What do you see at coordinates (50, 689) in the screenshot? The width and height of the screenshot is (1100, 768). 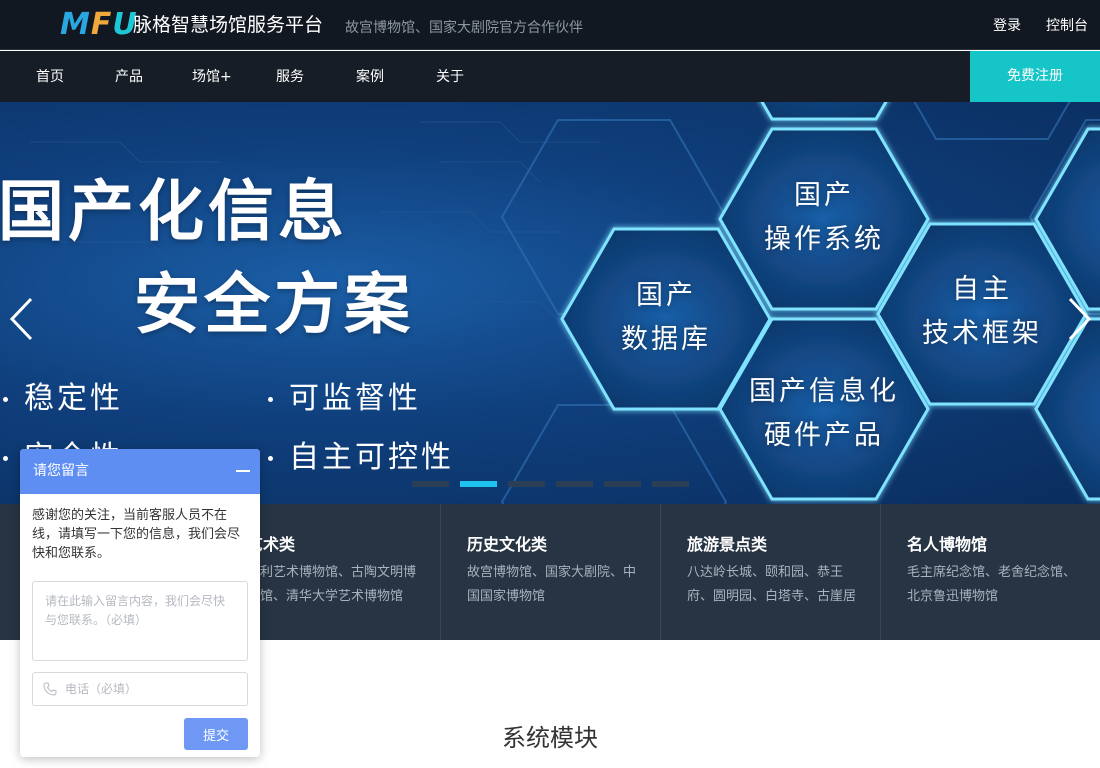 I see `phone-icon` at bounding box center [50, 689].